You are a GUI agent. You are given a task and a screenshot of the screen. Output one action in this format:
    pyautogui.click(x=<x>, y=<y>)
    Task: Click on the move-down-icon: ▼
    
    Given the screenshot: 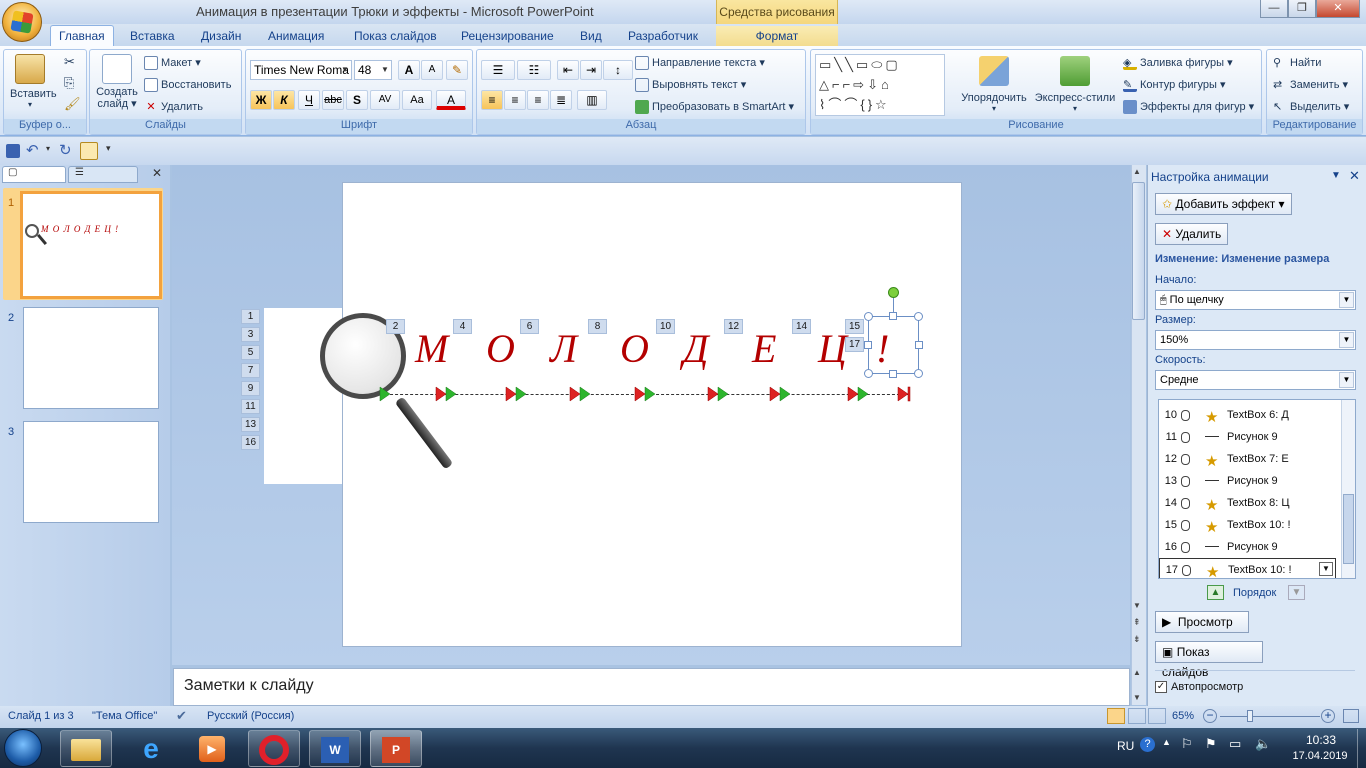 What is the action you would take?
    pyautogui.click(x=1296, y=592)
    